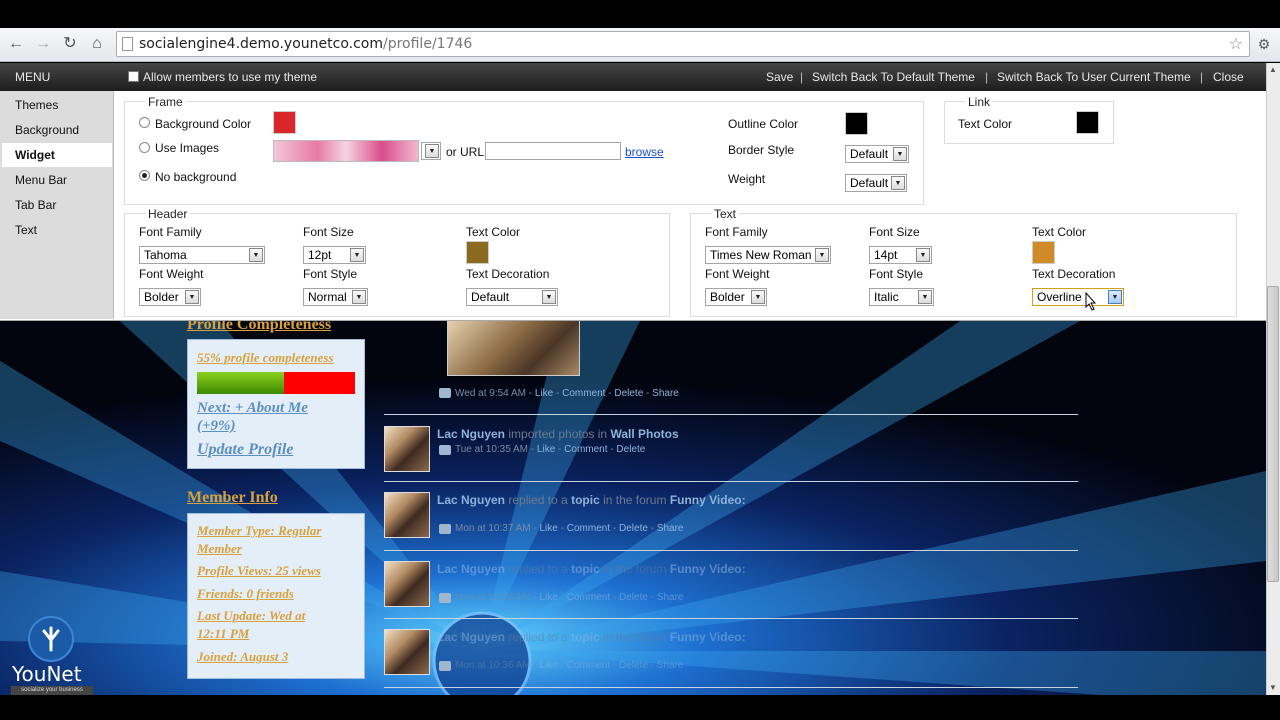 The image size is (1280, 720). I want to click on outline-color-swatch, so click(856, 123).